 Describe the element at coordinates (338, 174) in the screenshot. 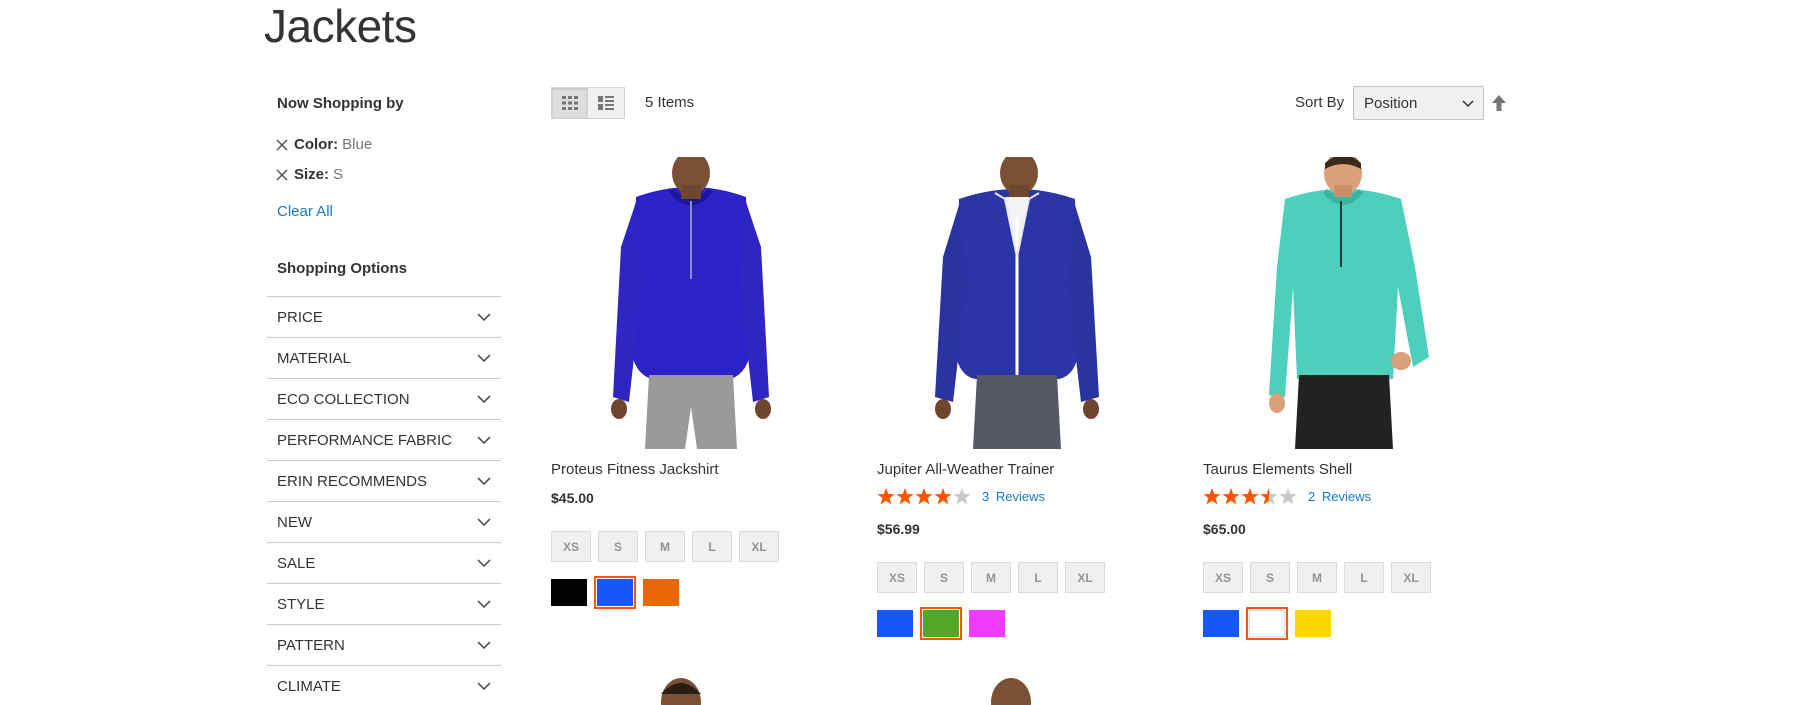

I see `filter-value: S` at that location.